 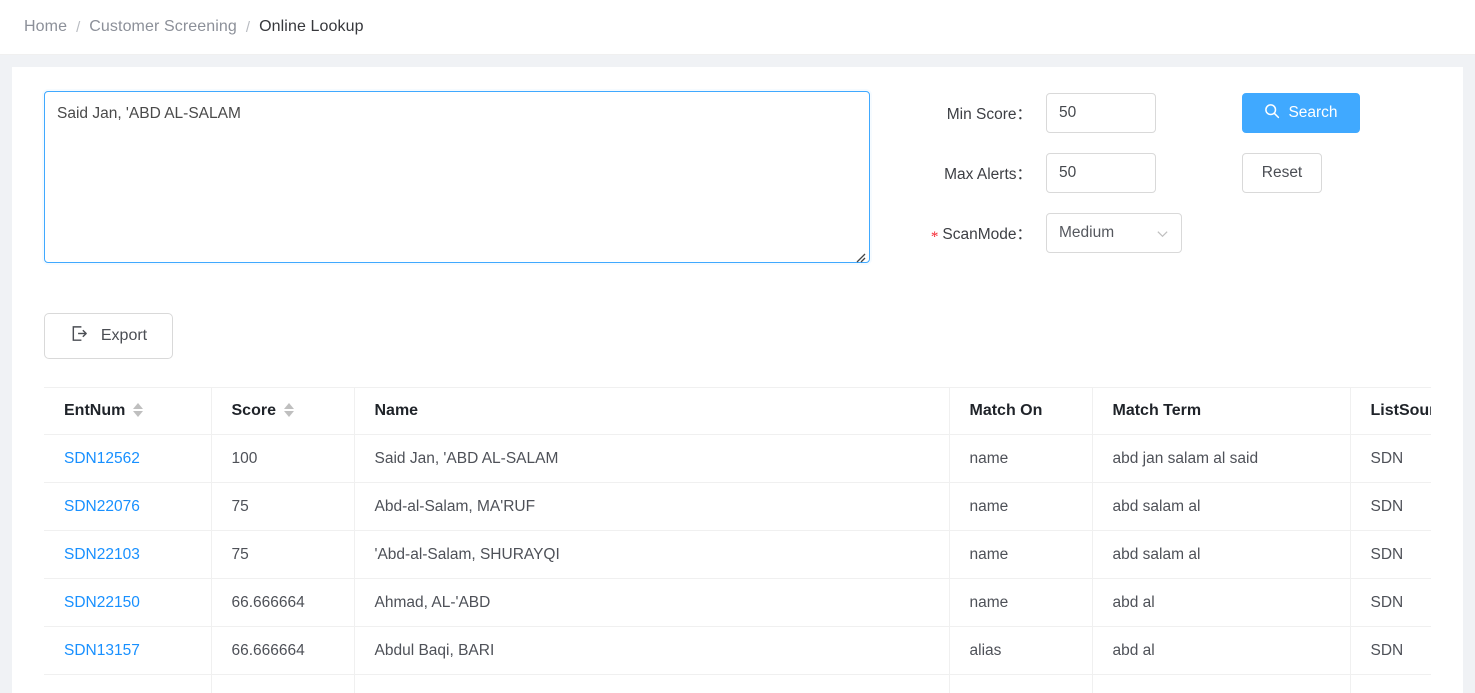 I want to click on scan-mode-select: Medium, so click(x=1114, y=233).